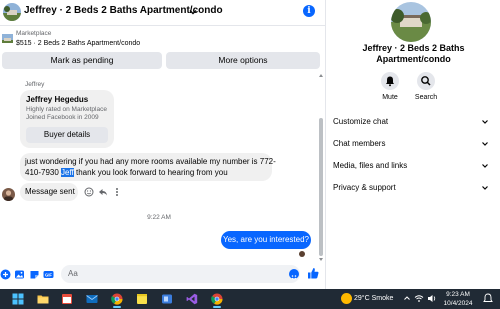 The width and height of the screenshot is (500, 309). I want to click on message-timestamp: 9:22 AM, so click(159, 217).